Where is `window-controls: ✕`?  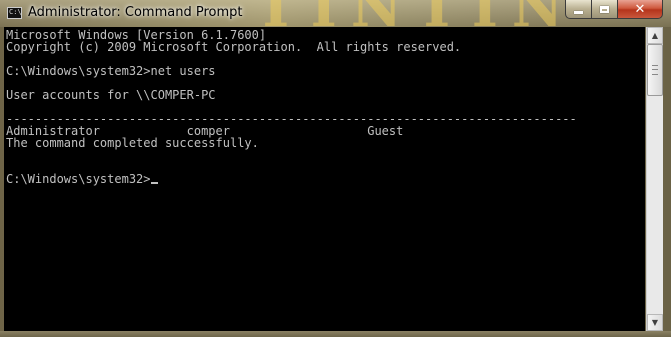 window-controls: ✕ is located at coordinates (614, 10).